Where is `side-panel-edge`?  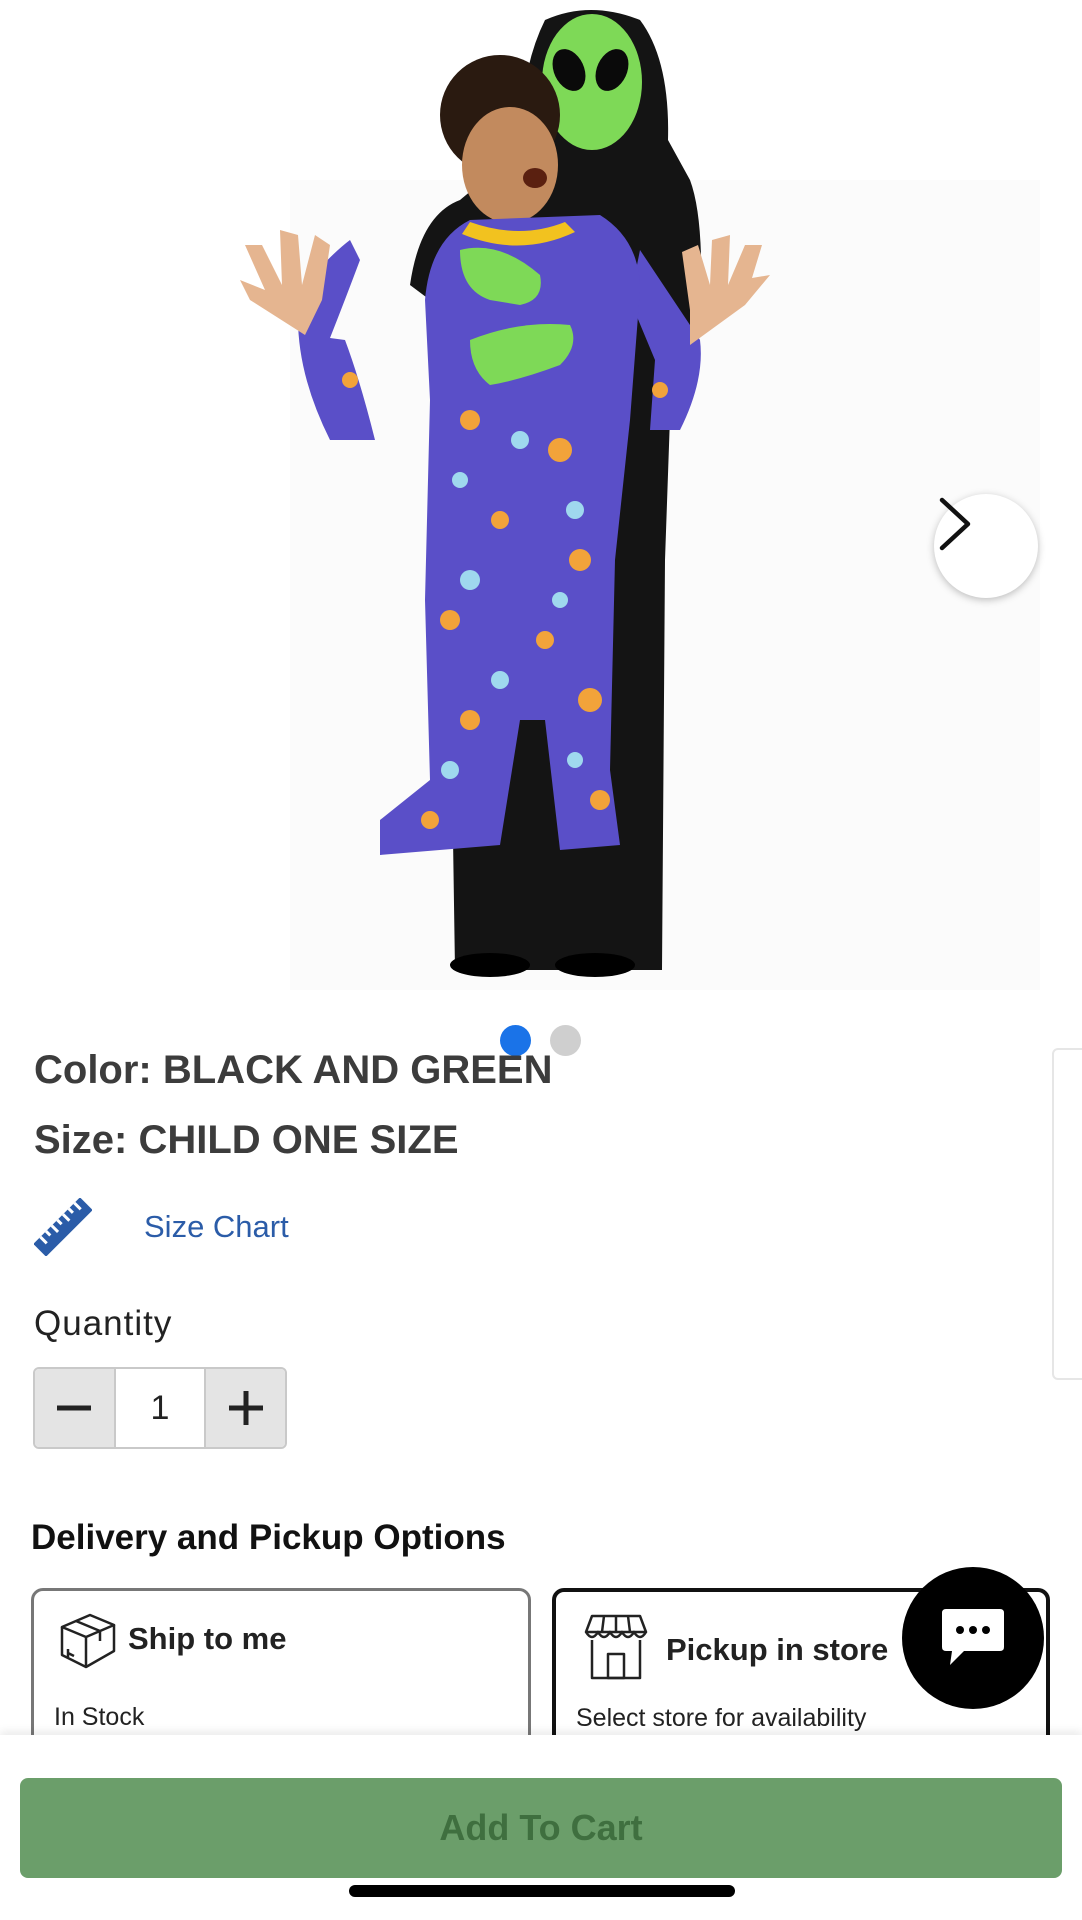 side-panel-edge is located at coordinates (1067, 1214).